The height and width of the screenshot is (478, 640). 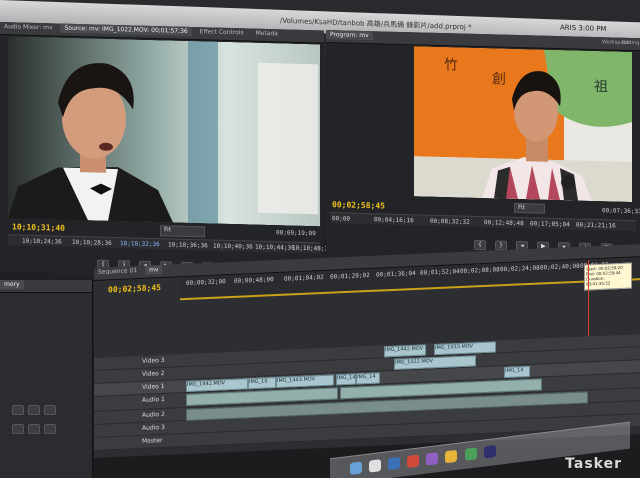 I want to click on track-label: Video 3, so click(x=153, y=360).